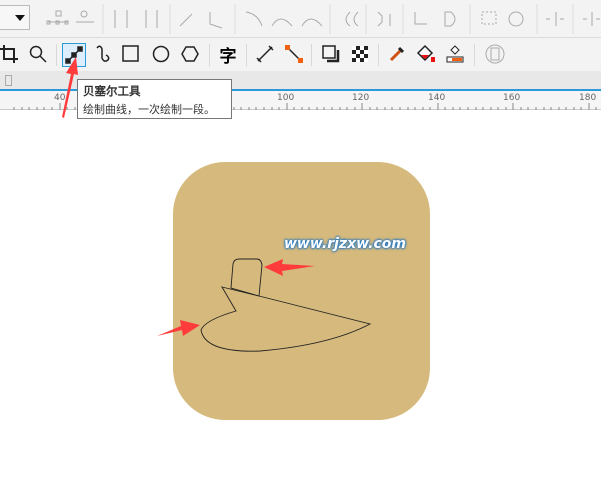 Image resolution: width=601 pixels, height=490 pixels. I want to click on polygon-tool-icon, so click(190, 54).